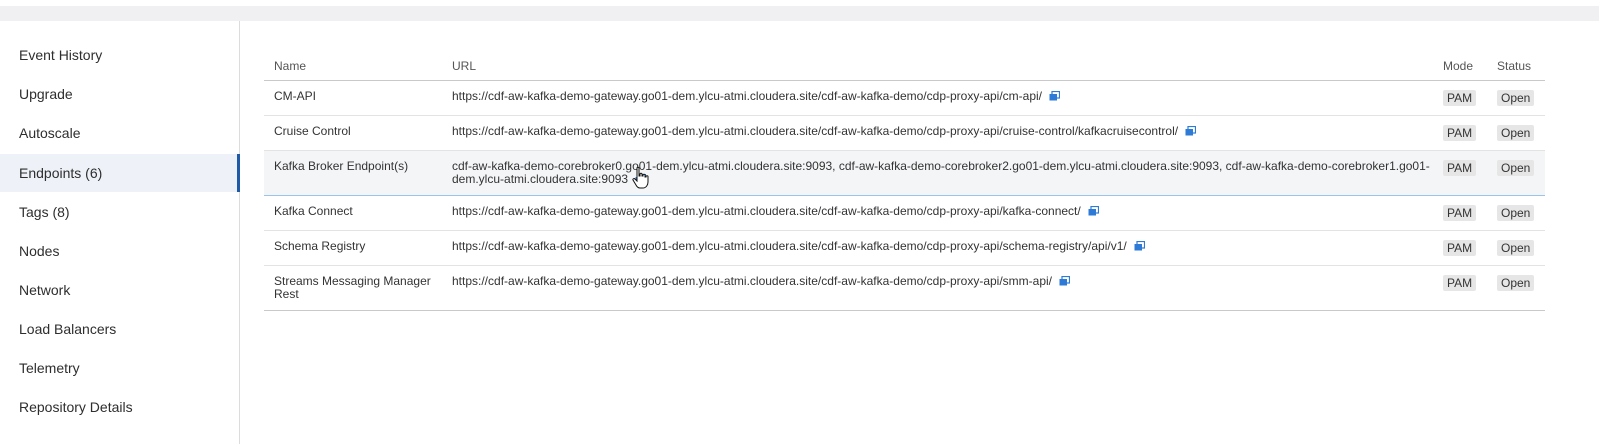 The width and height of the screenshot is (1599, 444). What do you see at coordinates (45, 290) in the screenshot?
I see `sidebar-item-label: Network` at bounding box center [45, 290].